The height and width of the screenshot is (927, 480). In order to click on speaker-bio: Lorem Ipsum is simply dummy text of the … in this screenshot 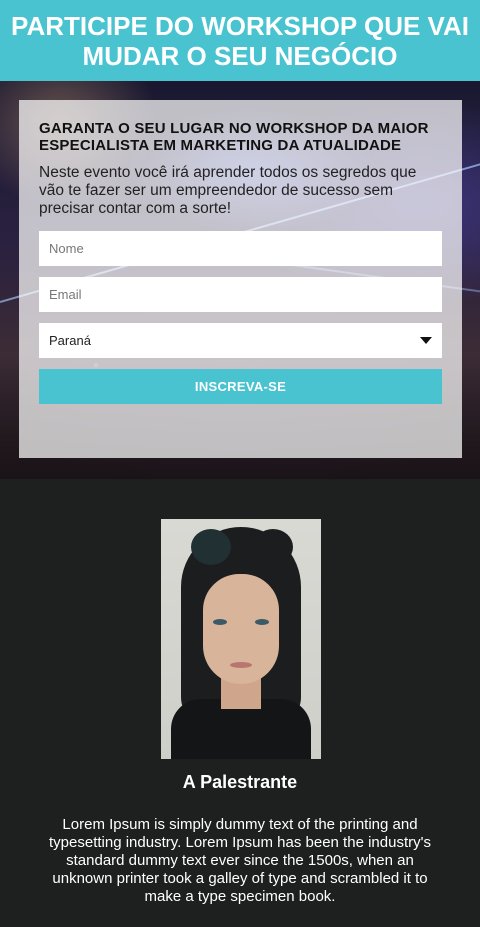, I will do `click(240, 860)`.